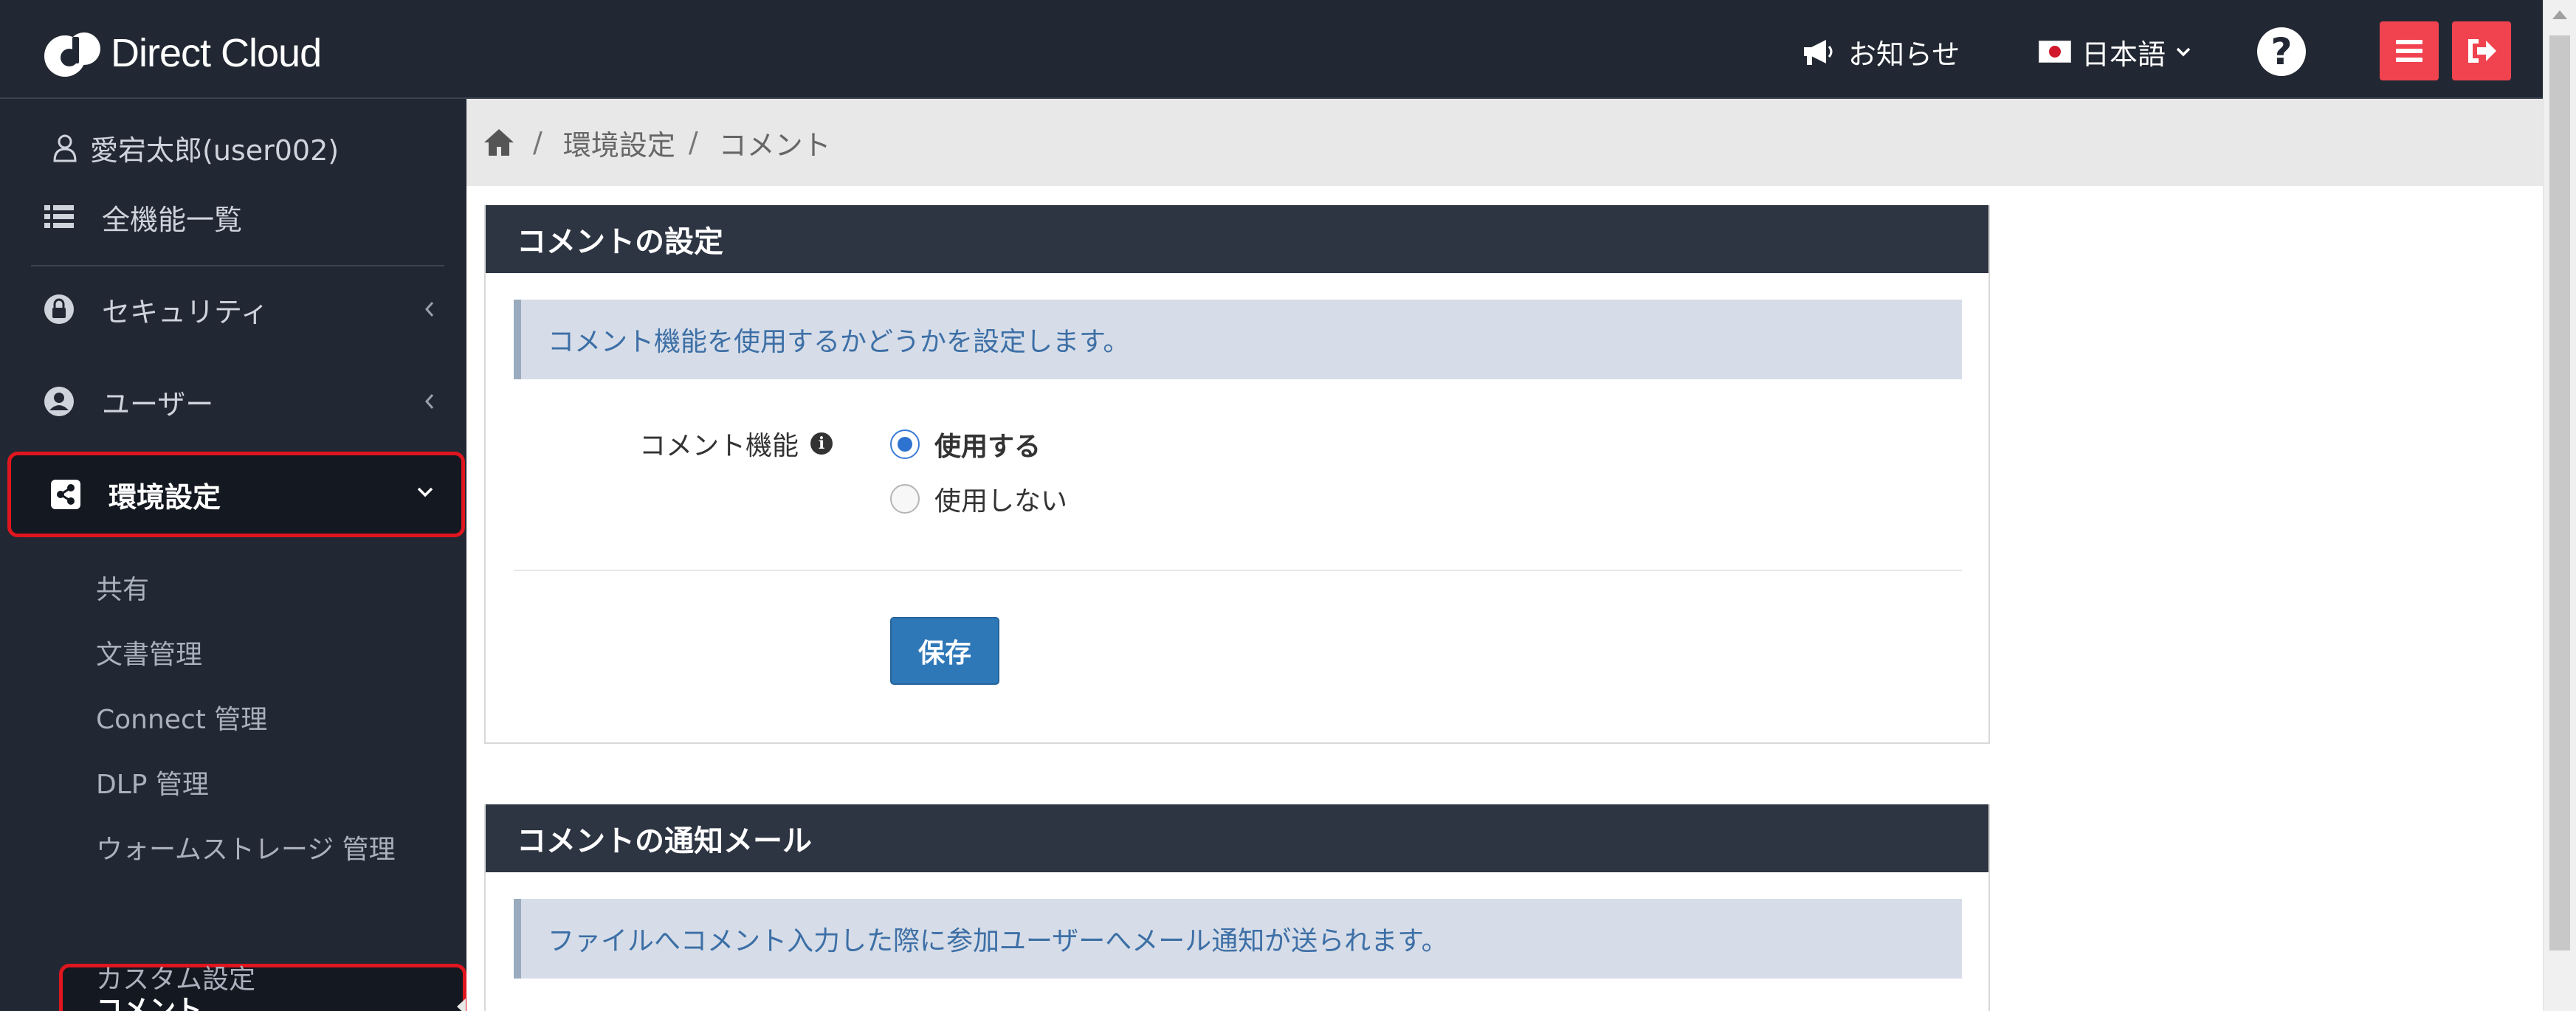  What do you see at coordinates (152, 783) in the screenshot?
I see `sidebar-subitem-dlp: DLP 管理` at bounding box center [152, 783].